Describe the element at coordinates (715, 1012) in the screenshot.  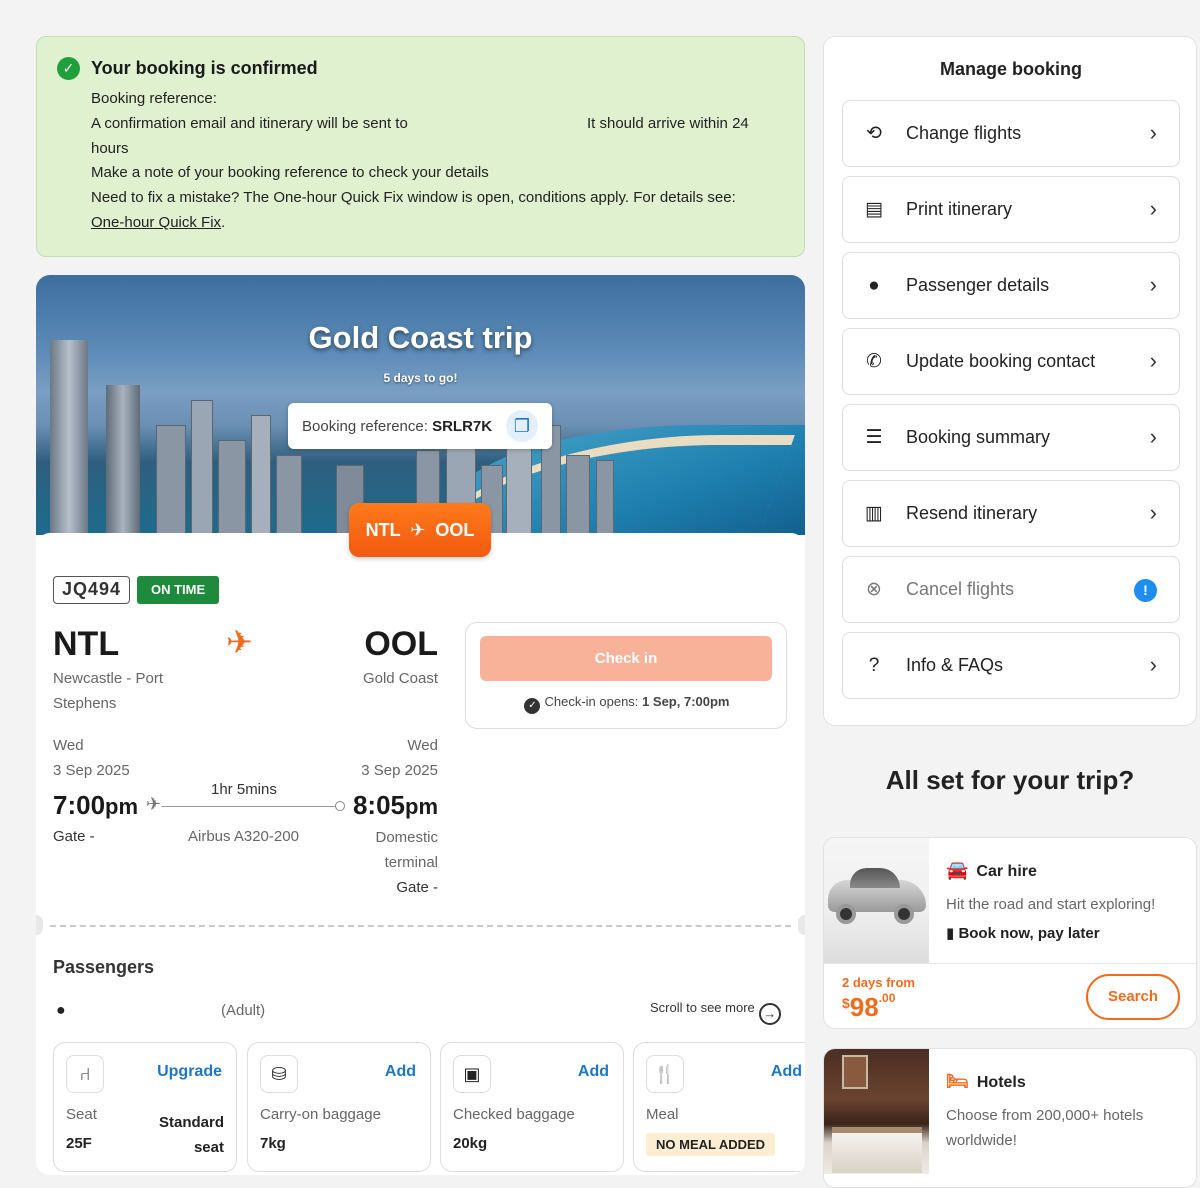
I see `scroll-more-hint: Scroll to see more →` at that location.